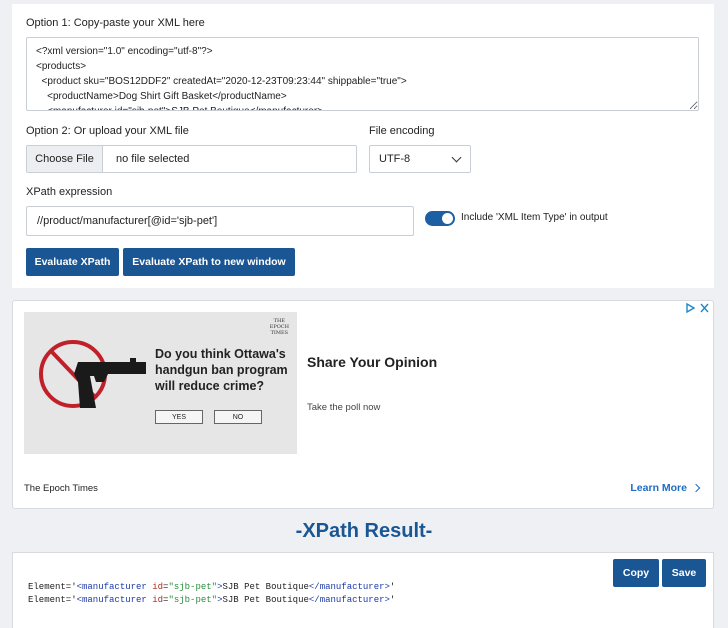  I want to click on xpath-label: XPath expression, so click(69, 192).